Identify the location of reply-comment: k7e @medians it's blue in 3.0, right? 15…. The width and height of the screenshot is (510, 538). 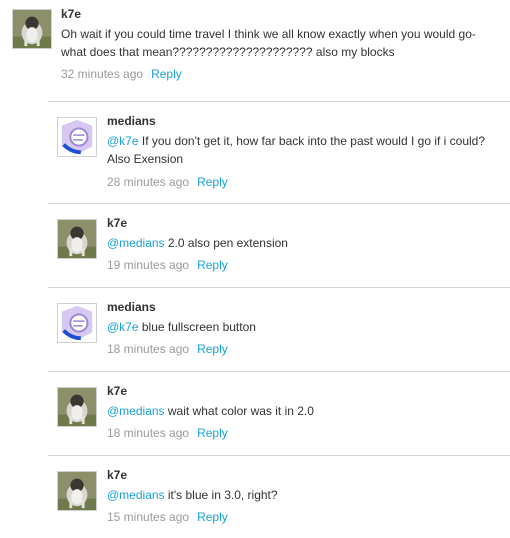
(279, 496).